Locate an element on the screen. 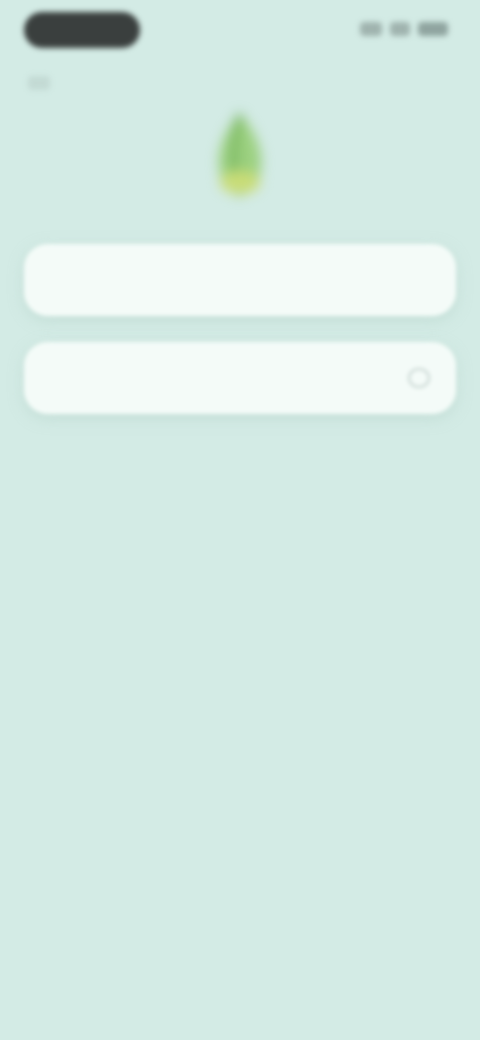 This screenshot has height=1040, width=480. wifi-icon is located at coordinates (400, 29).